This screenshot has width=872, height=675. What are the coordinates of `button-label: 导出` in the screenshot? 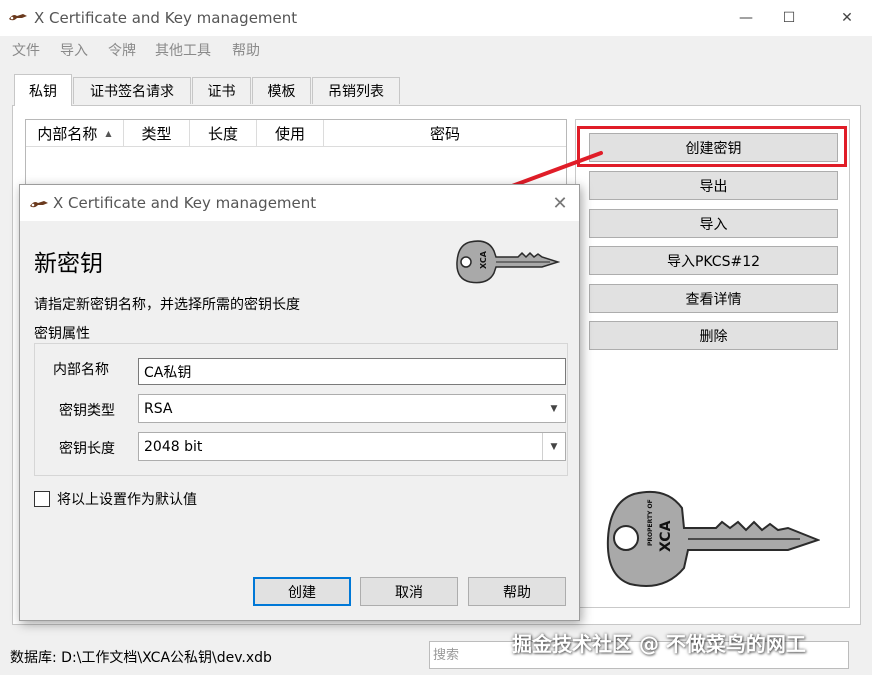 It's located at (713, 186).